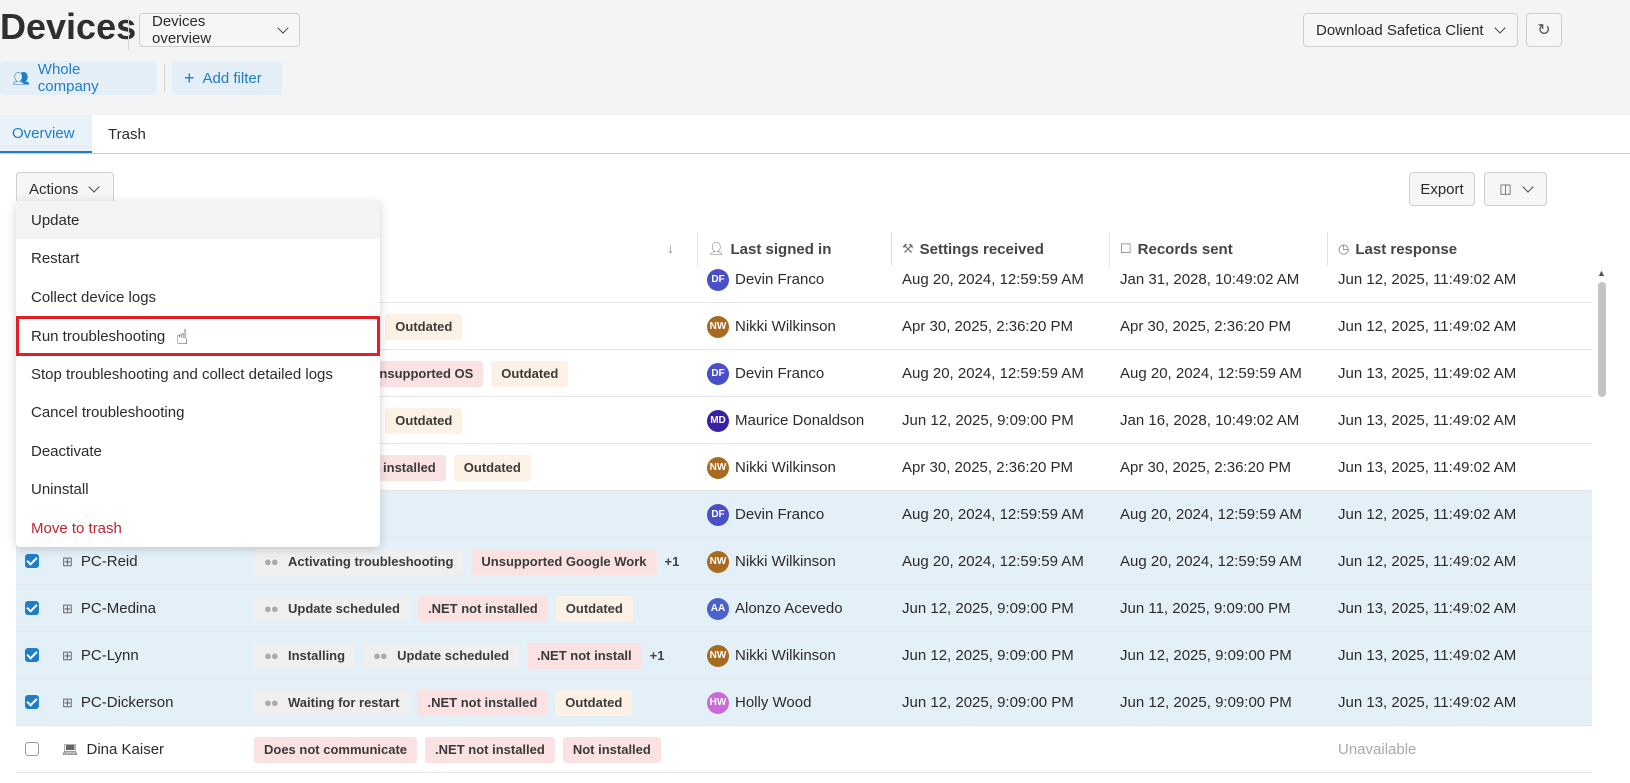 This screenshot has height=783, width=1630. I want to click on tab-overview: Overview, so click(46, 134).